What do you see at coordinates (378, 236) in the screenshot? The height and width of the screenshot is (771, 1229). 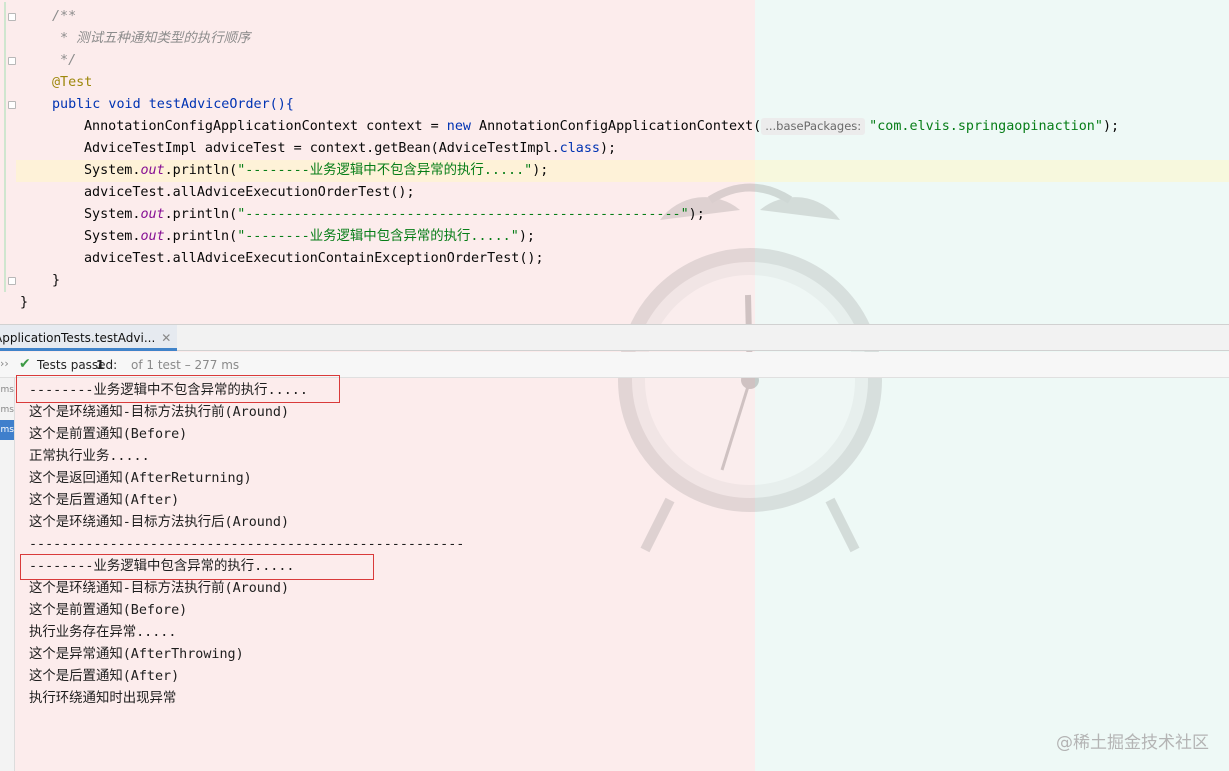 I see `string-literal: "--------业务逻辑中包含异常的执行....."` at bounding box center [378, 236].